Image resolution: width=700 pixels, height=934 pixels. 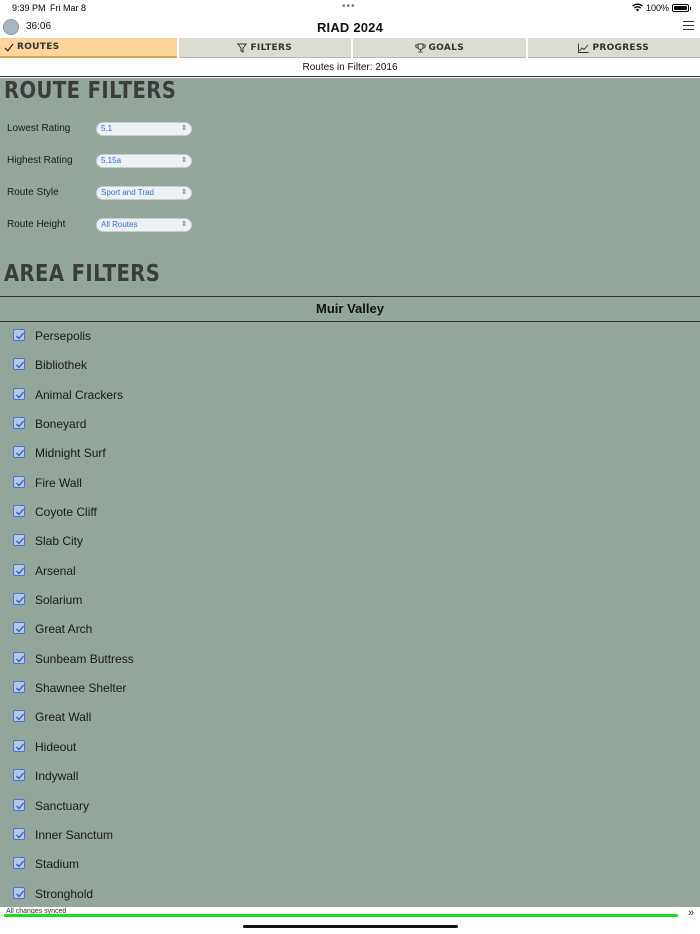 What do you see at coordinates (36, 224) in the screenshot?
I see `filter-label: Route Height` at bounding box center [36, 224].